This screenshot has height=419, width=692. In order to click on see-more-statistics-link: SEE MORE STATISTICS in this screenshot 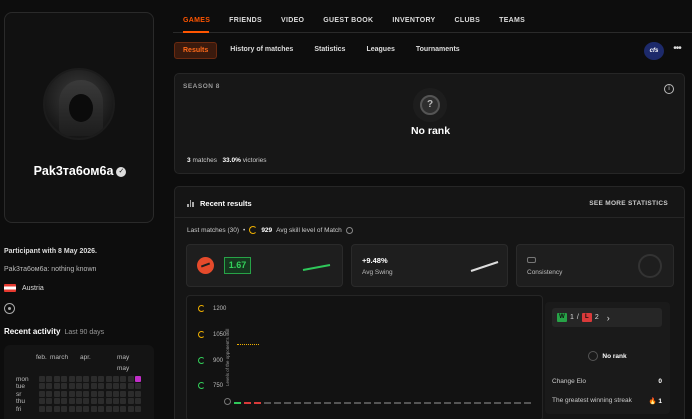, I will do `click(628, 203)`.